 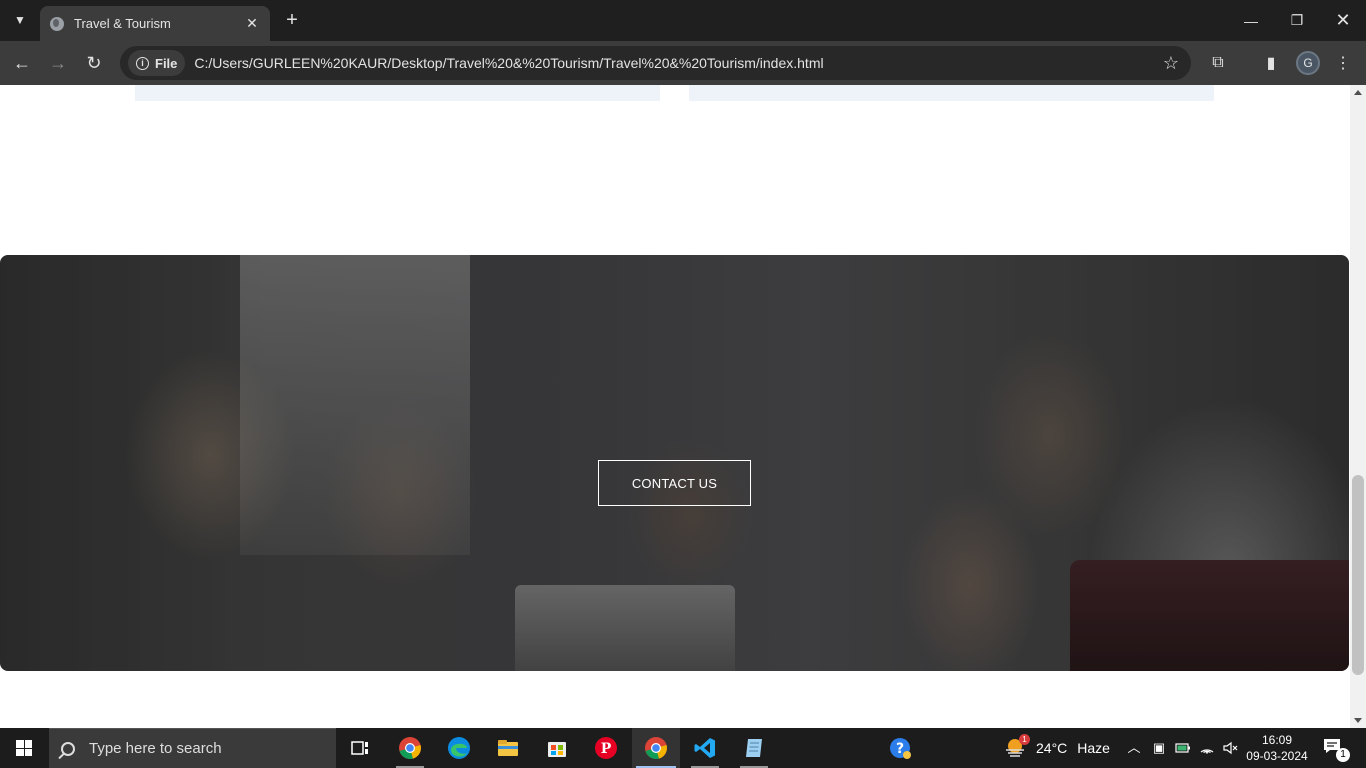 What do you see at coordinates (1297, 20) in the screenshot?
I see `restore-button: ❐` at bounding box center [1297, 20].